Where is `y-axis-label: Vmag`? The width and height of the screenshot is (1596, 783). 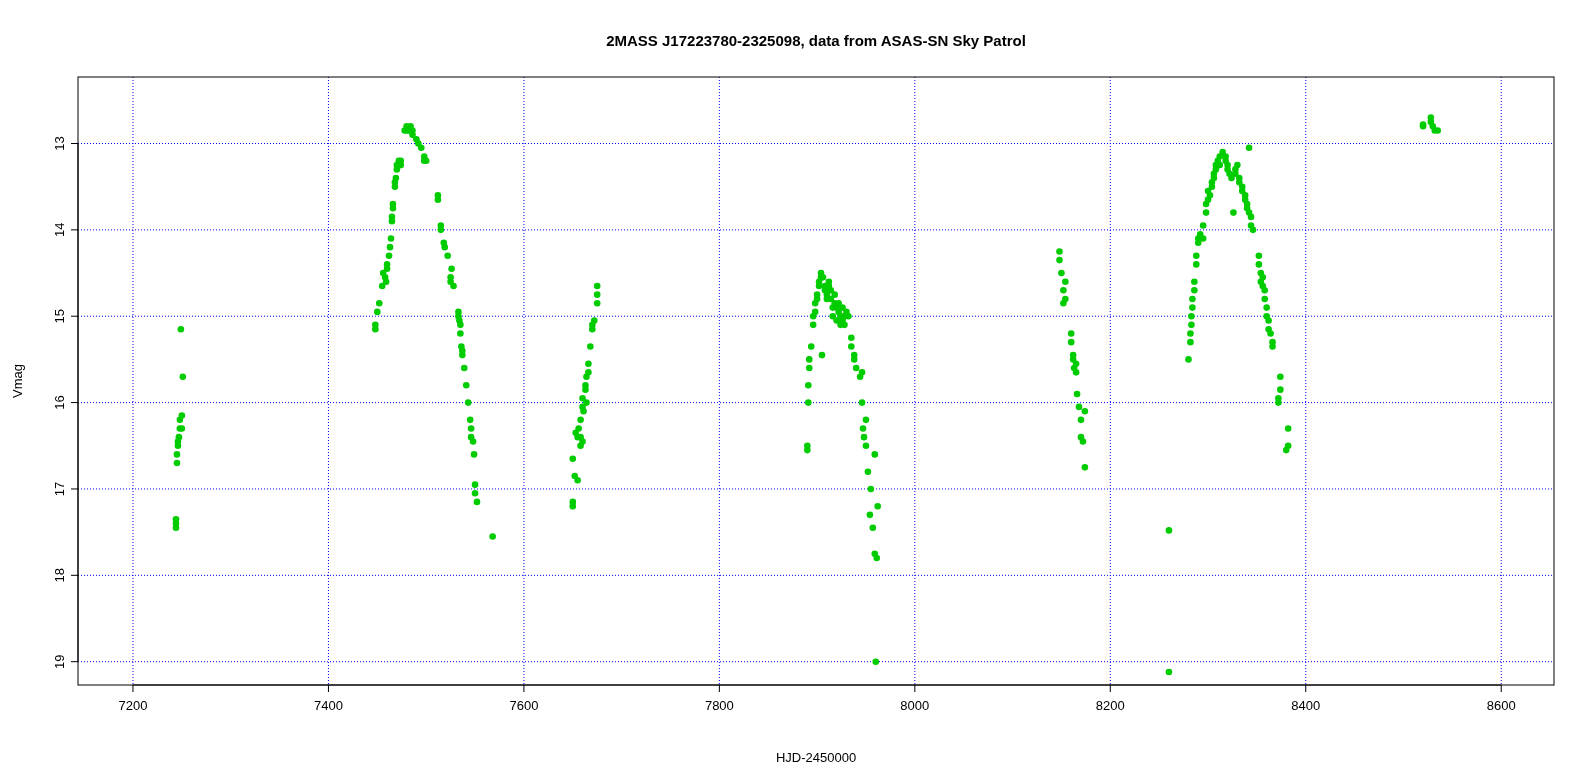 y-axis-label: Vmag is located at coordinates (17, 381).